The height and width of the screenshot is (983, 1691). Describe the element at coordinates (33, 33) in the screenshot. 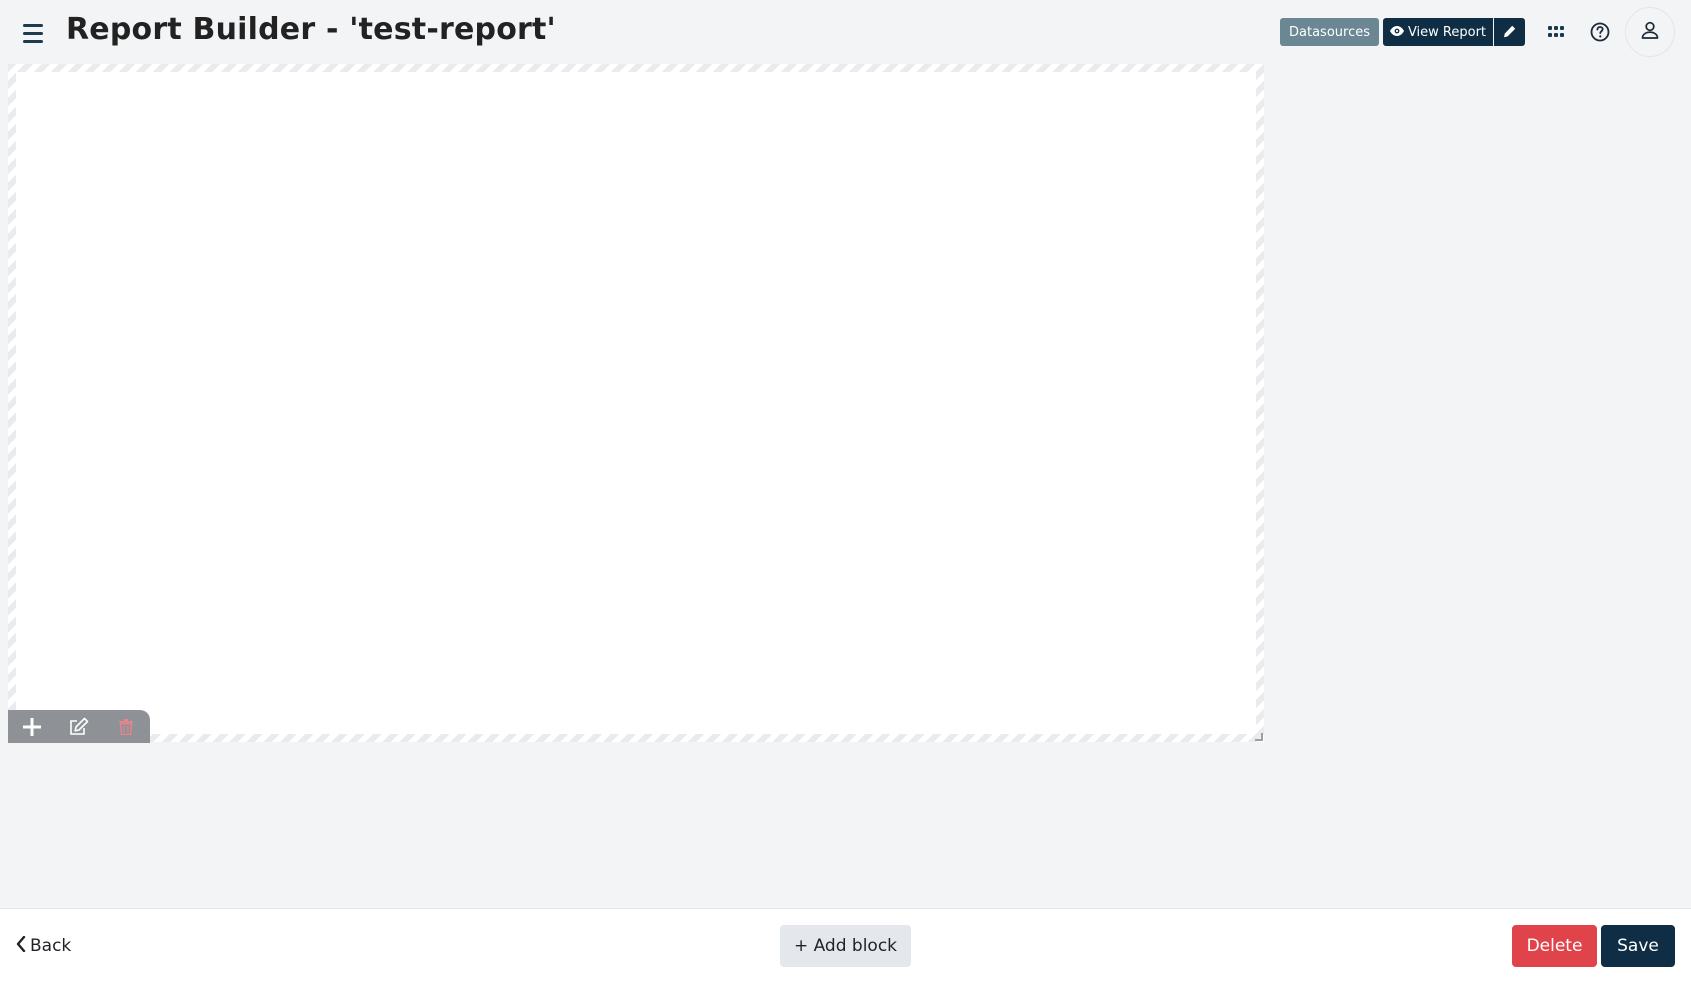

I see `hamburger-menu-icon` at that location.